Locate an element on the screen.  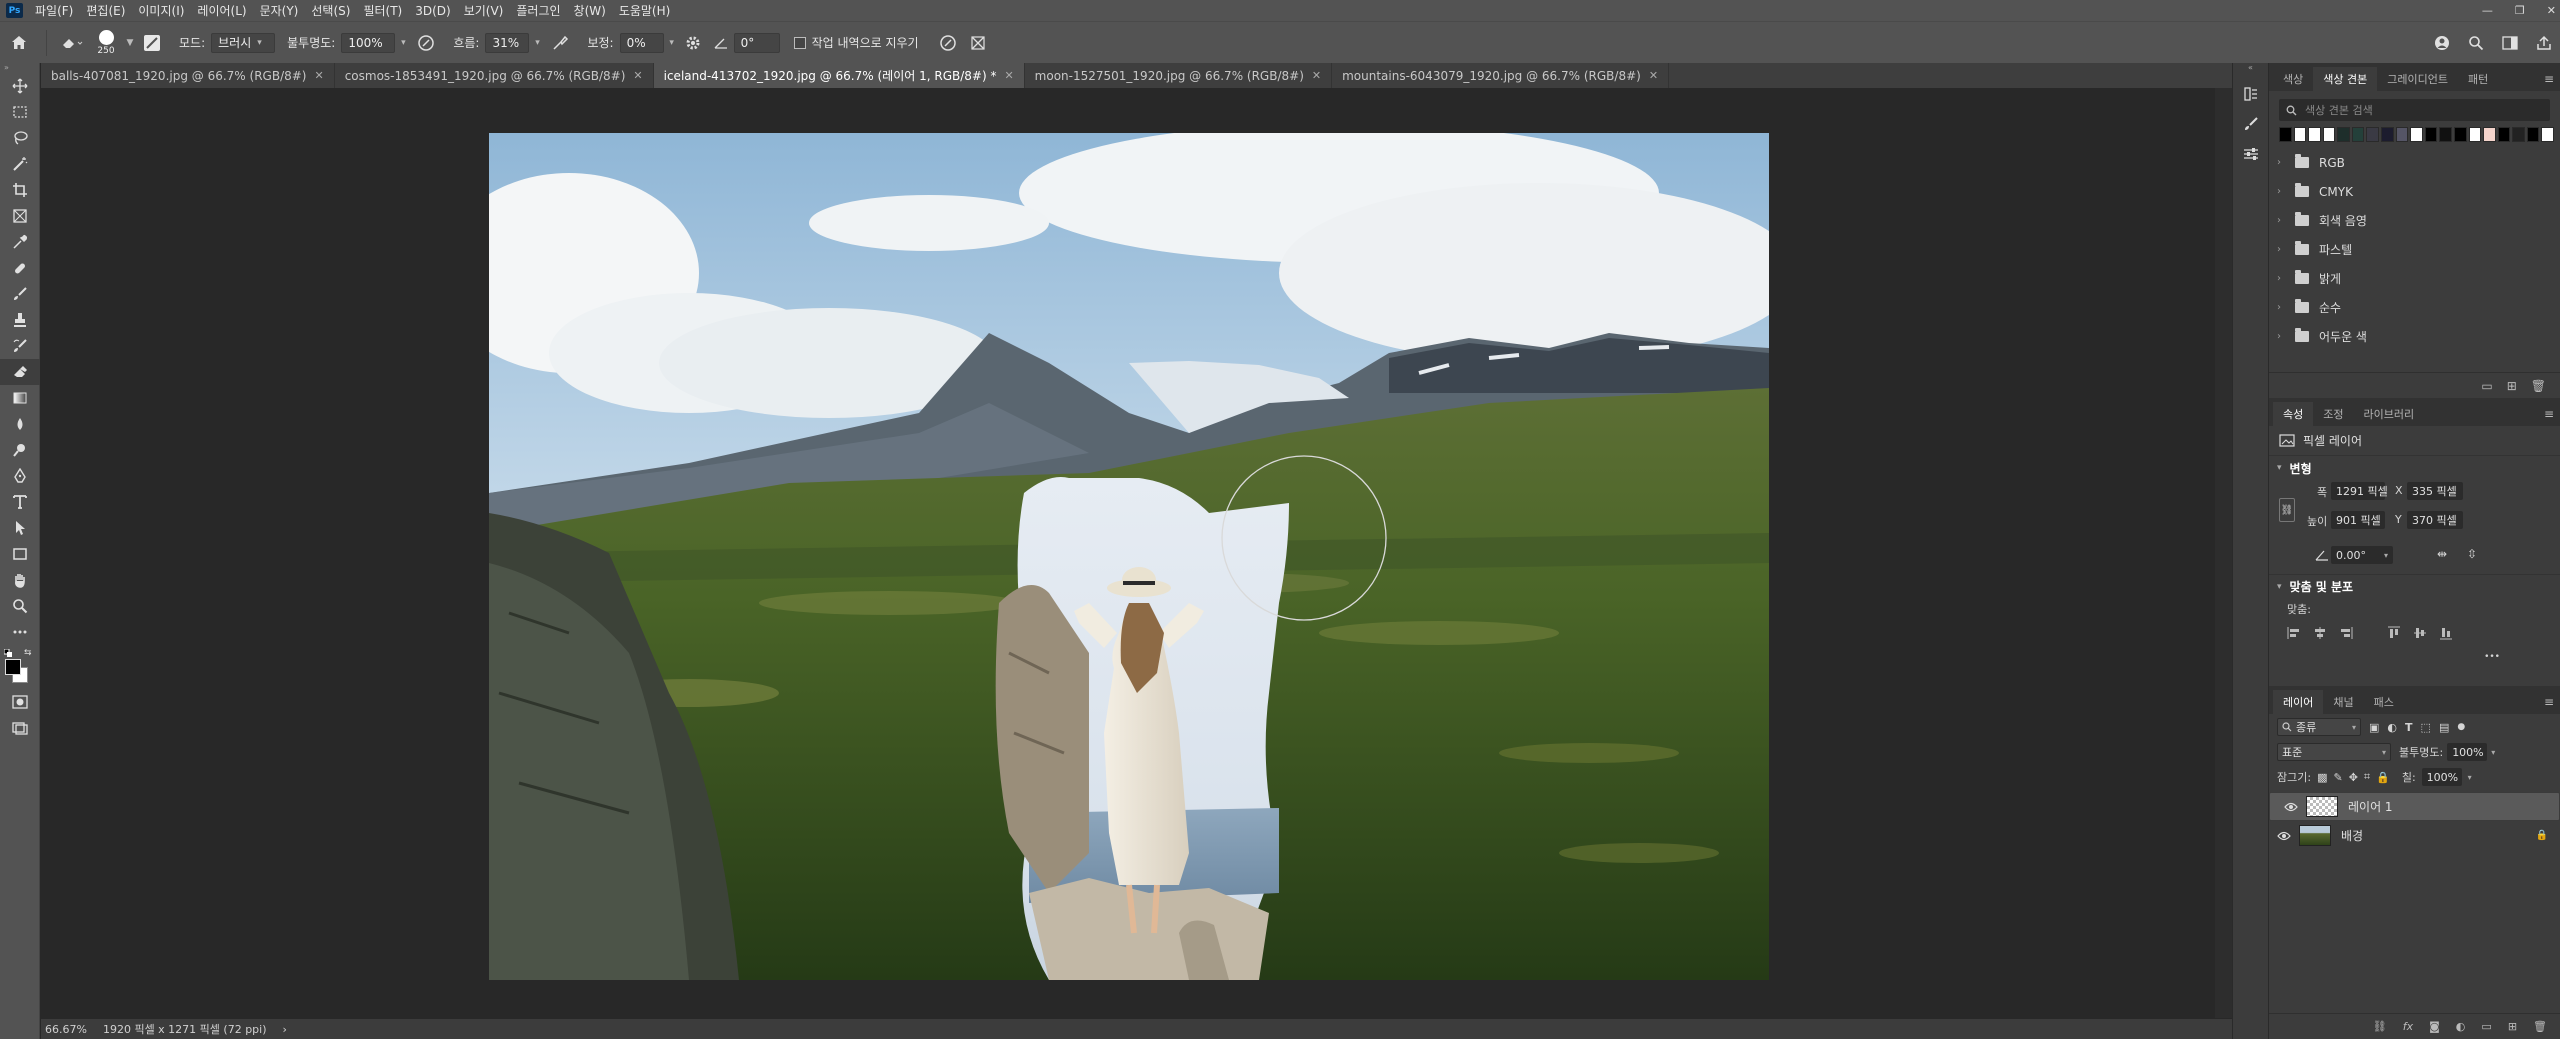
swap-colors-icon: ⇆ is located at coordinates (28, 653).